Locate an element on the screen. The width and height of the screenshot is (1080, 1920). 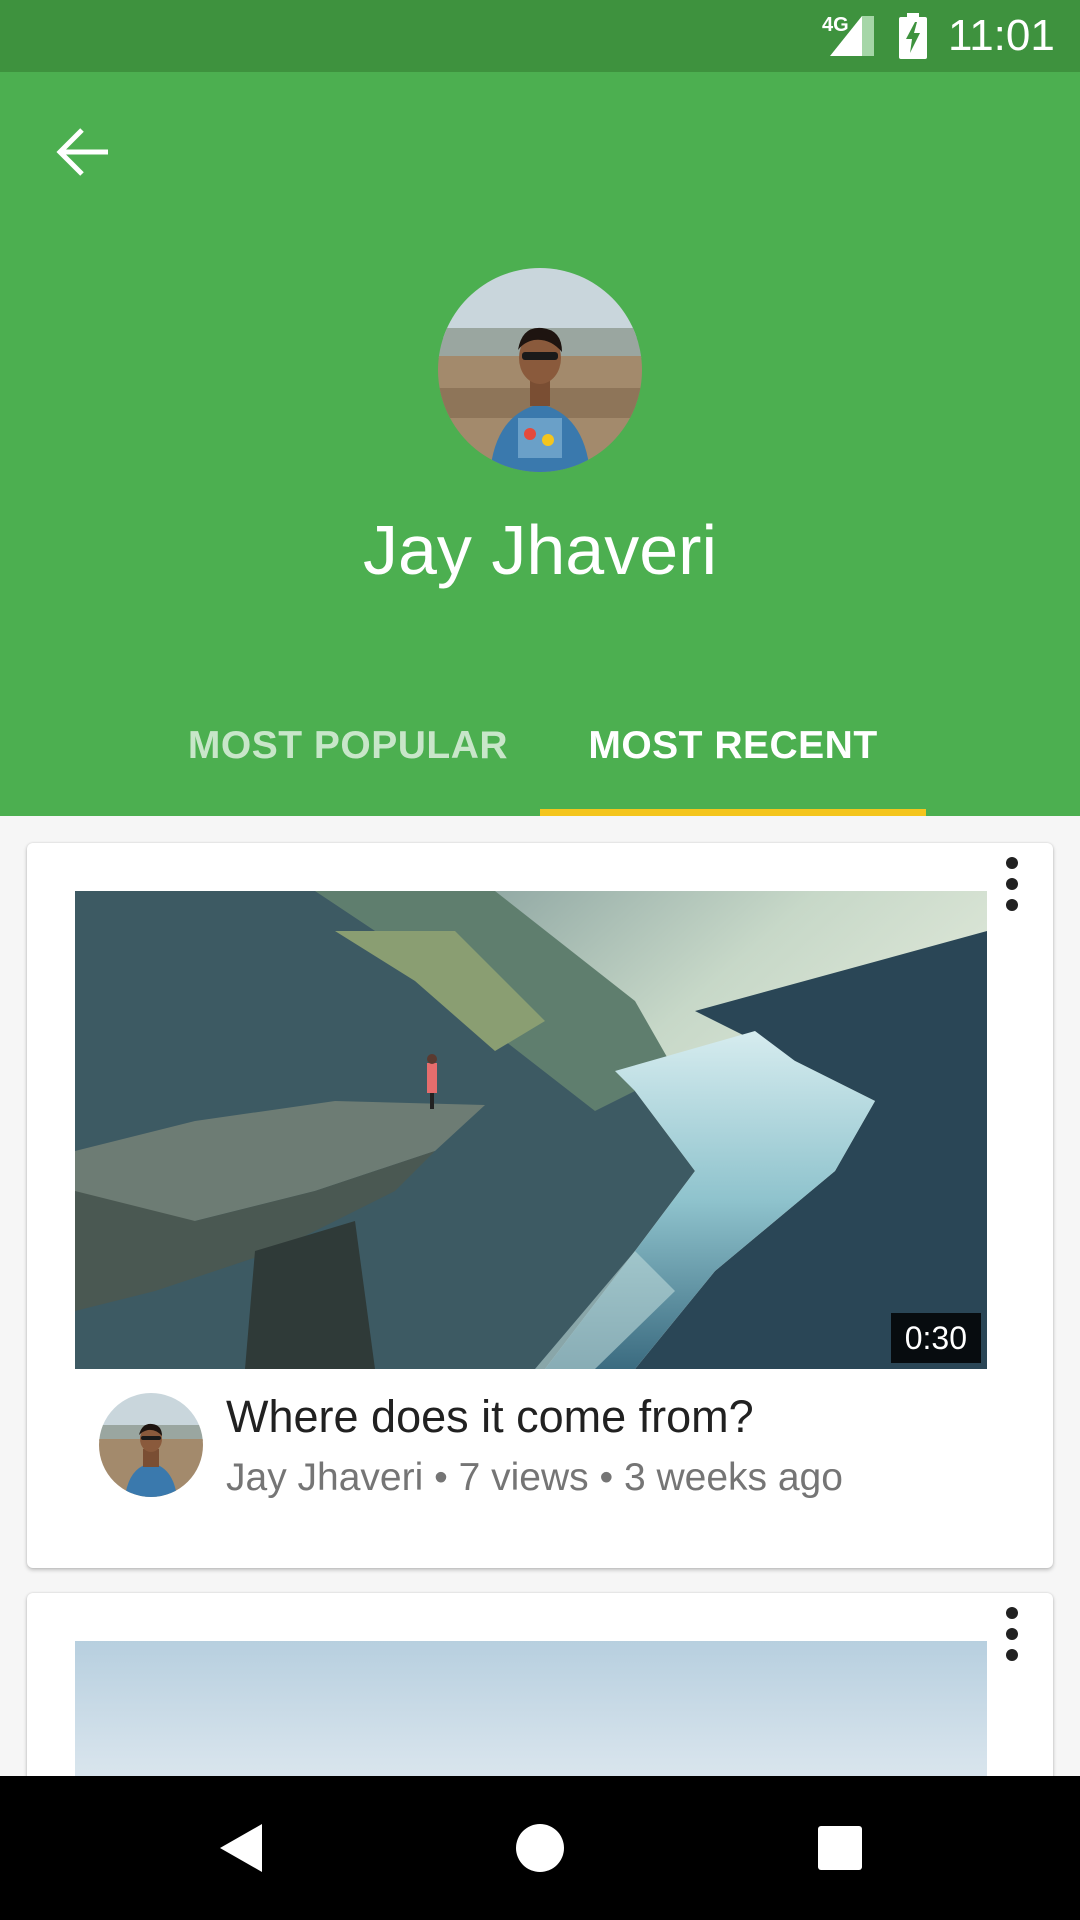
clock: 11:01 is located at coordinates (1001, 35).